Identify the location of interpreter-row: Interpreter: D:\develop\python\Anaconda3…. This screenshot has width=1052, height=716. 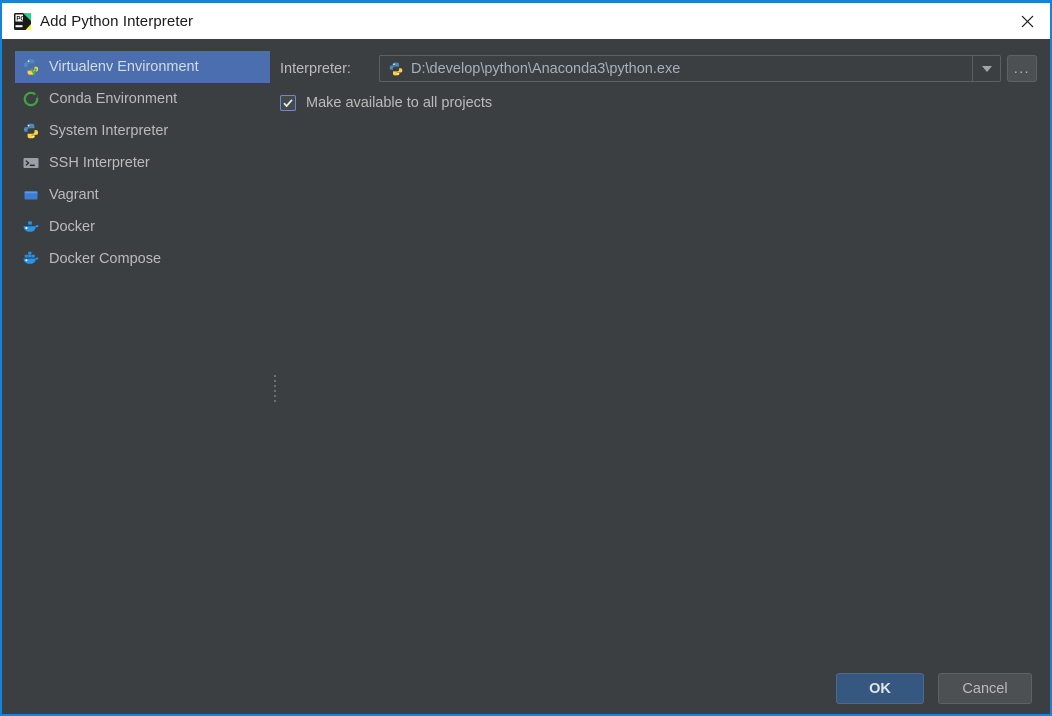
(658, 68).